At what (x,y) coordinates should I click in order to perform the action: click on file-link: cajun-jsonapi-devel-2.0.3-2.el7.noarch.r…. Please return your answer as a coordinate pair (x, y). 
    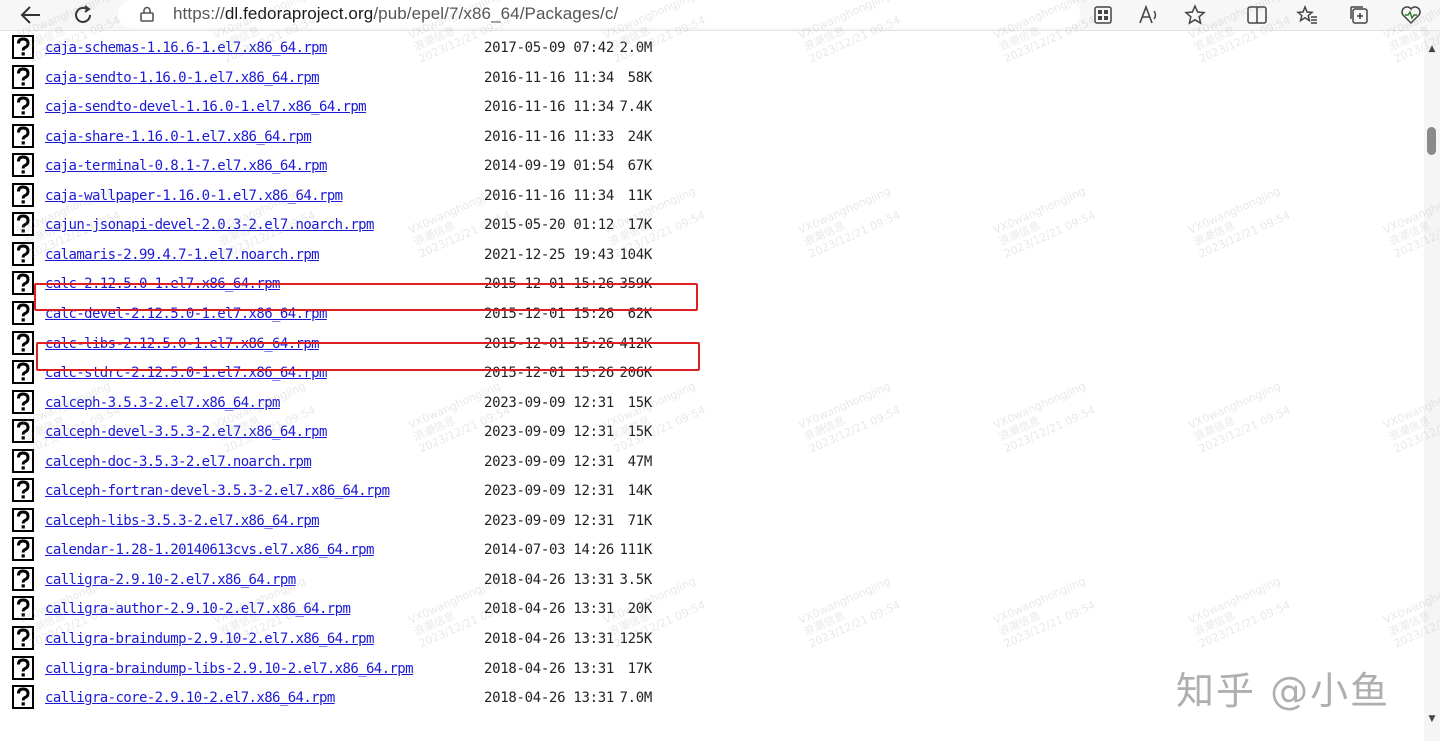
    Looking at the image, I should click on (209, 225).